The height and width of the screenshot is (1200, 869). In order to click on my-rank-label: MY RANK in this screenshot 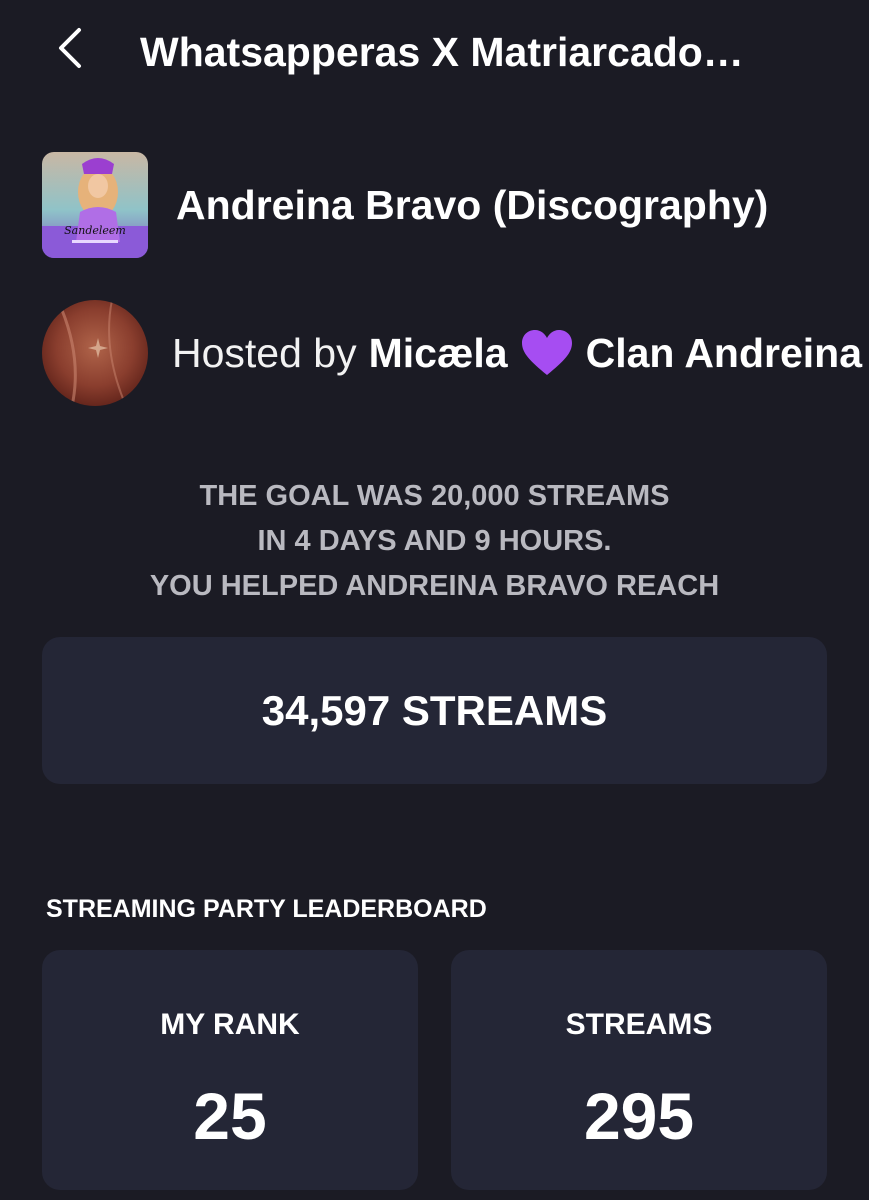, I will do `click(230, 1024)`.